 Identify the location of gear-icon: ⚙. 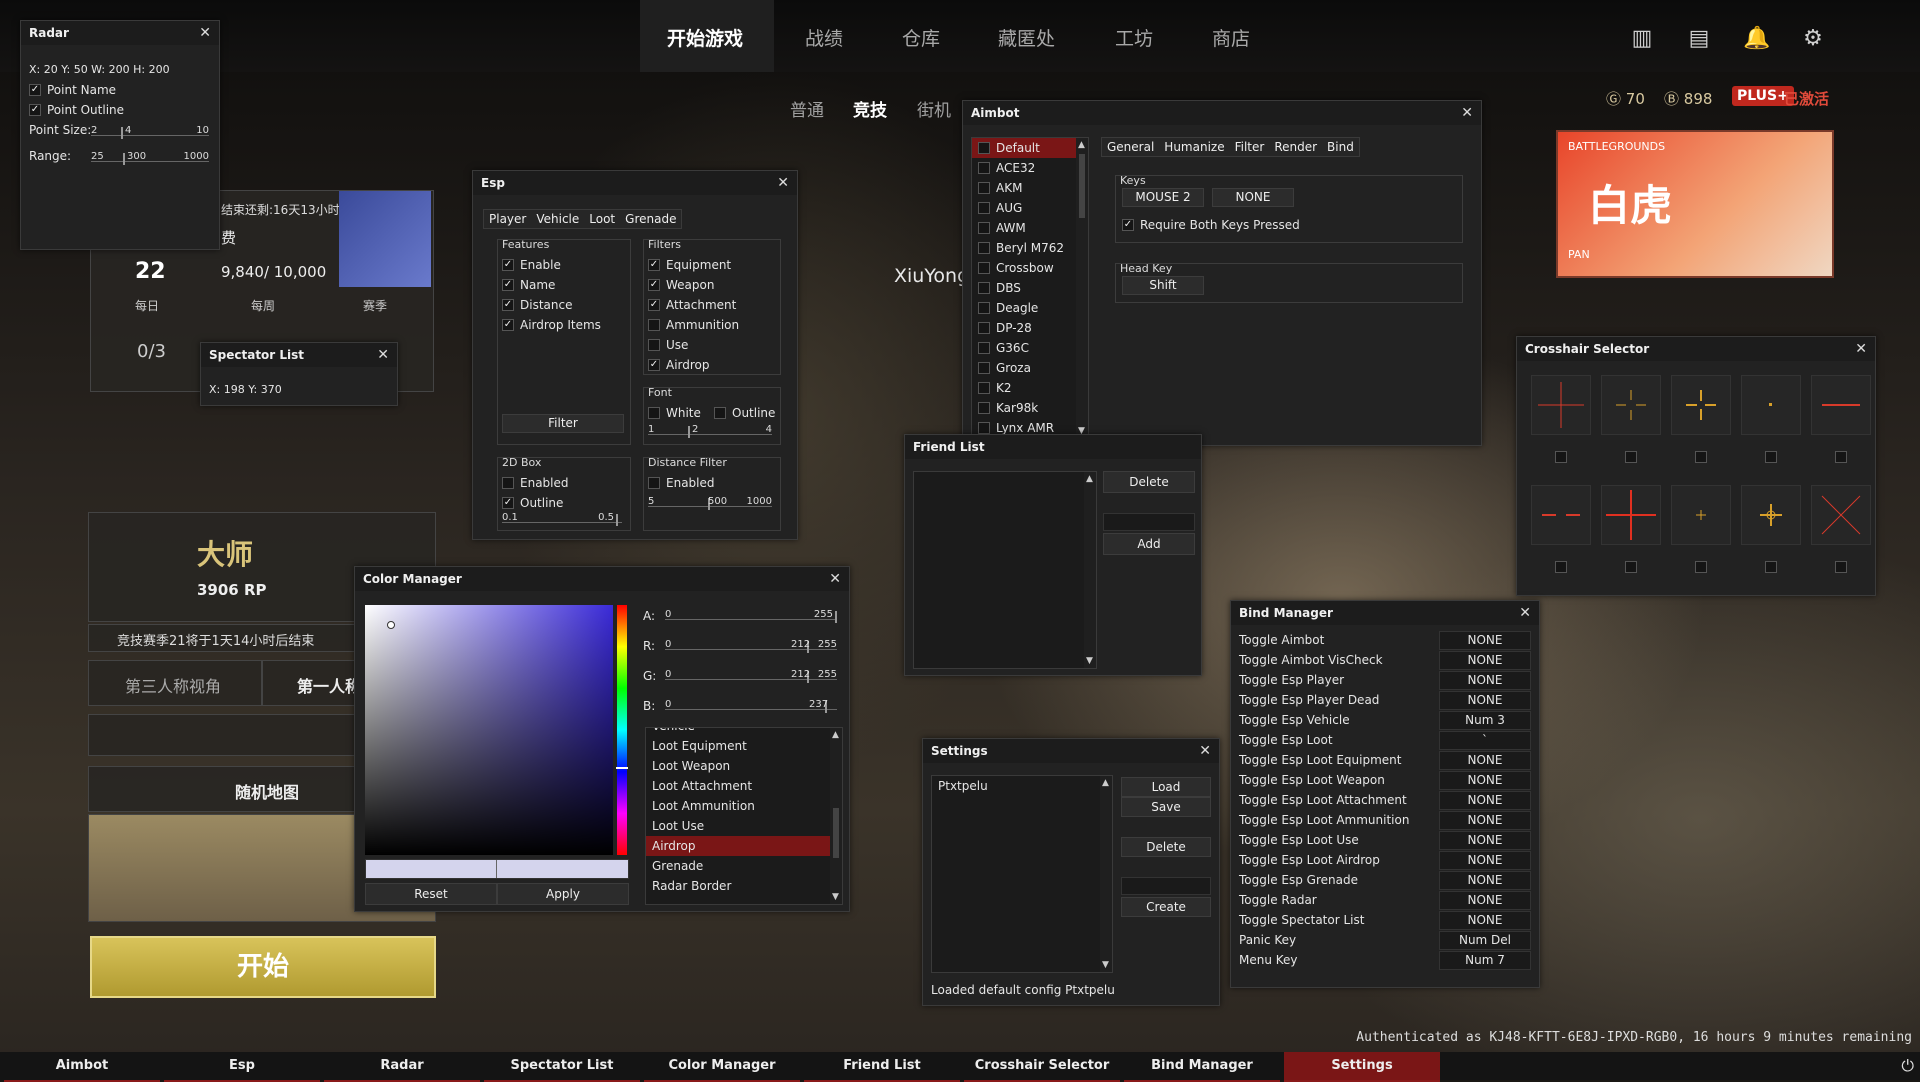
(1813, 39).